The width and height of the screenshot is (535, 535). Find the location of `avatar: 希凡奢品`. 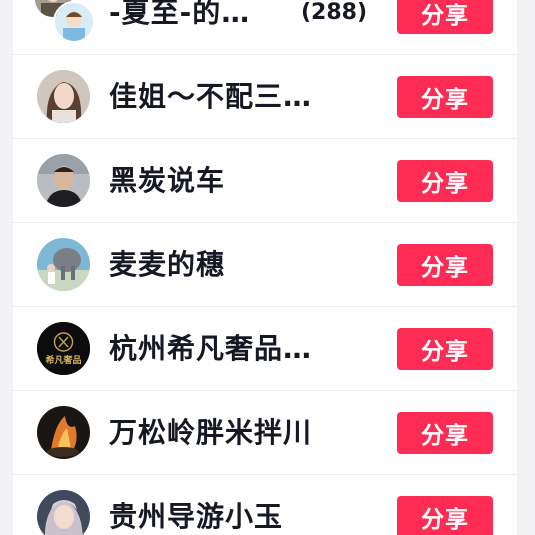

avatar: 希凡奢品 is located at coordinates (63, 348).